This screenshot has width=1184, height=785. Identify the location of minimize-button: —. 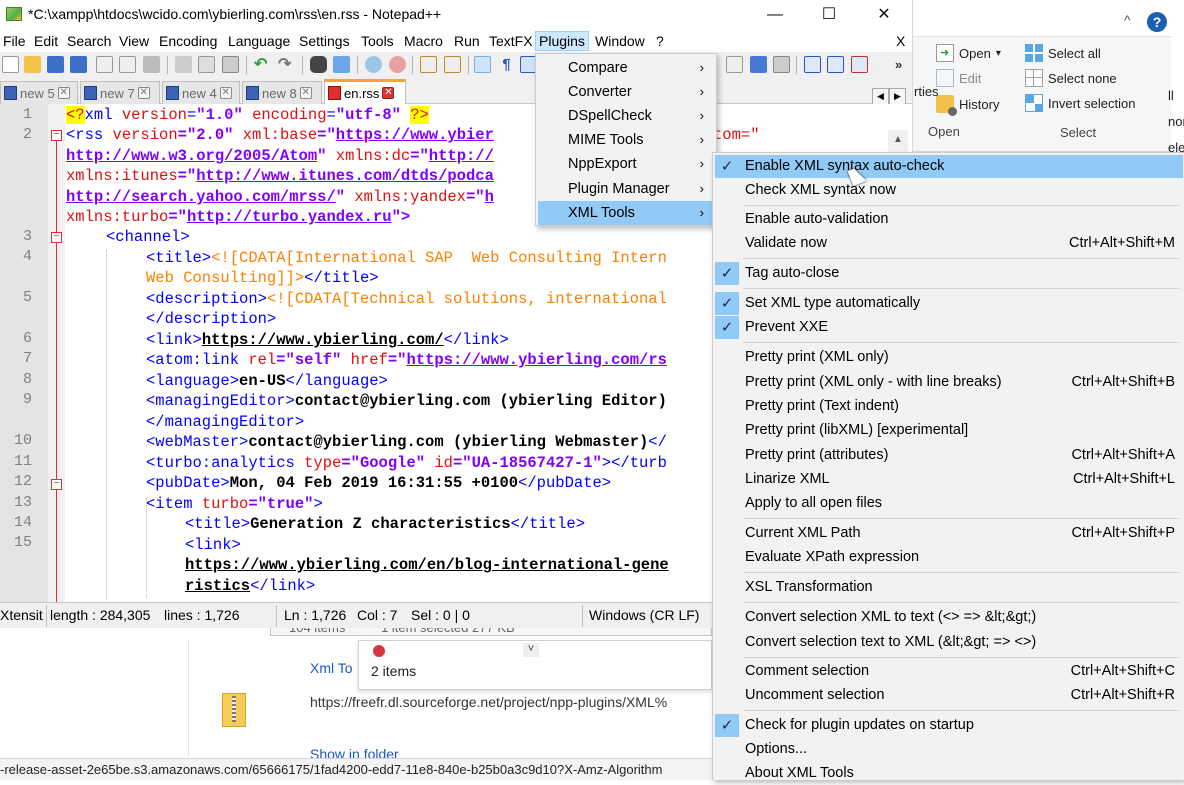
(775, 15).